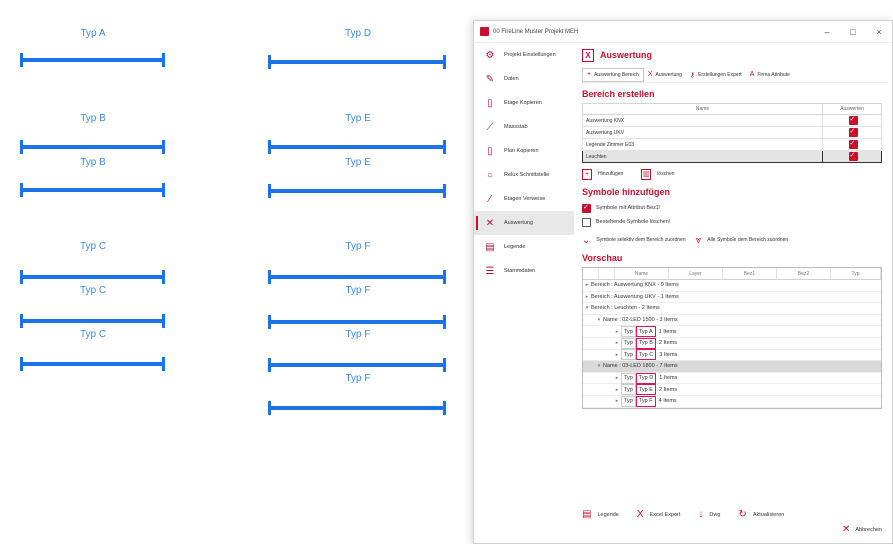  I want to click on sidebar-item-daten: ✎ Daten, so click(524, 79).